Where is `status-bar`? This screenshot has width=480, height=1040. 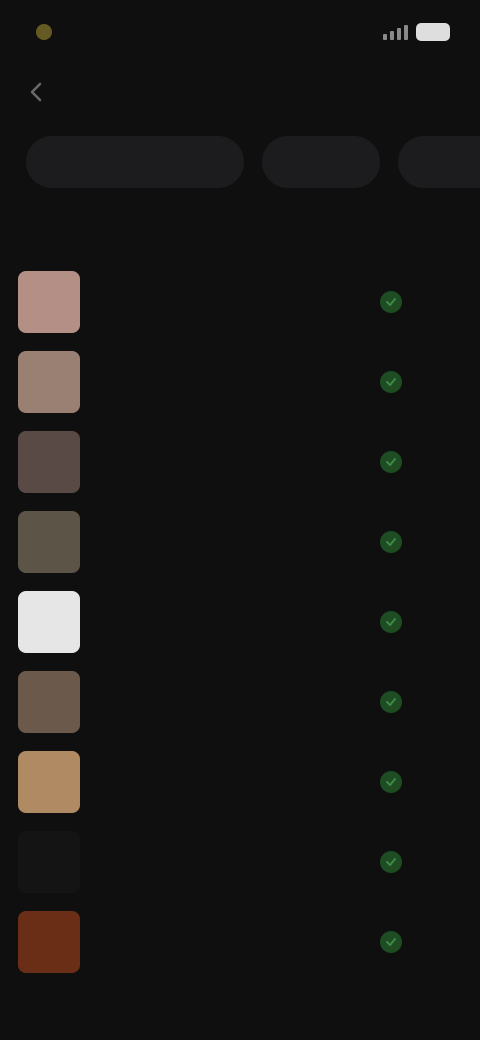
status-bar is located at coordinates (240, 32).